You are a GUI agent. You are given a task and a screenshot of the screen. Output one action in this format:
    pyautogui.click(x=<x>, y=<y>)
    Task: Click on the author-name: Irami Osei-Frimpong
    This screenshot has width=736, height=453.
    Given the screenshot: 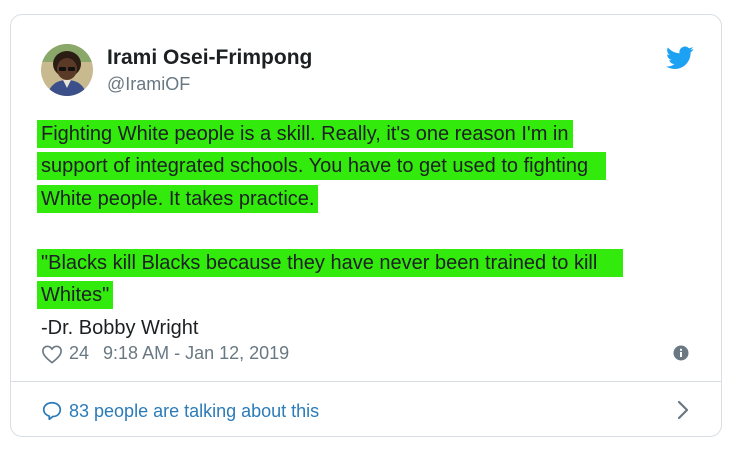 What is the action you would take?
    pyautogui.click(x=209, y=58)
    